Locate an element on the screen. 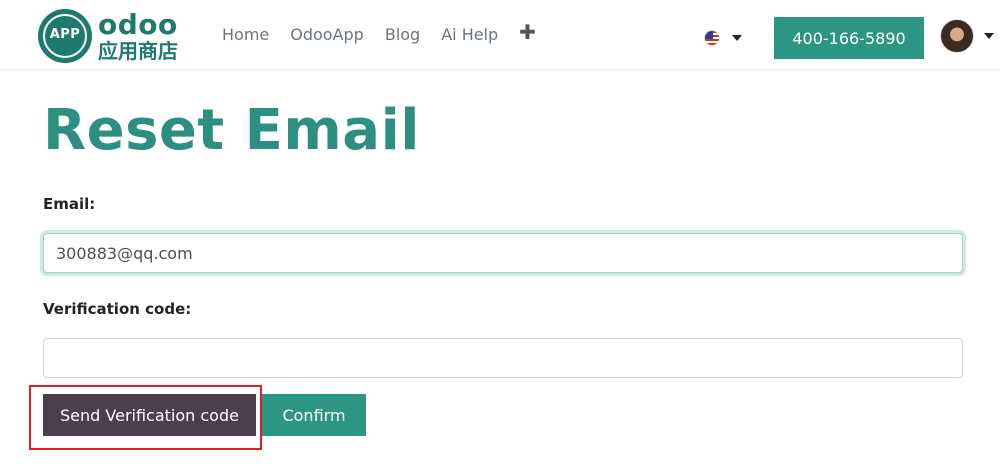 This screenshot has width=1000, height=467. logo: APP odoo 应用商店 is located at coordinates (108, 36).